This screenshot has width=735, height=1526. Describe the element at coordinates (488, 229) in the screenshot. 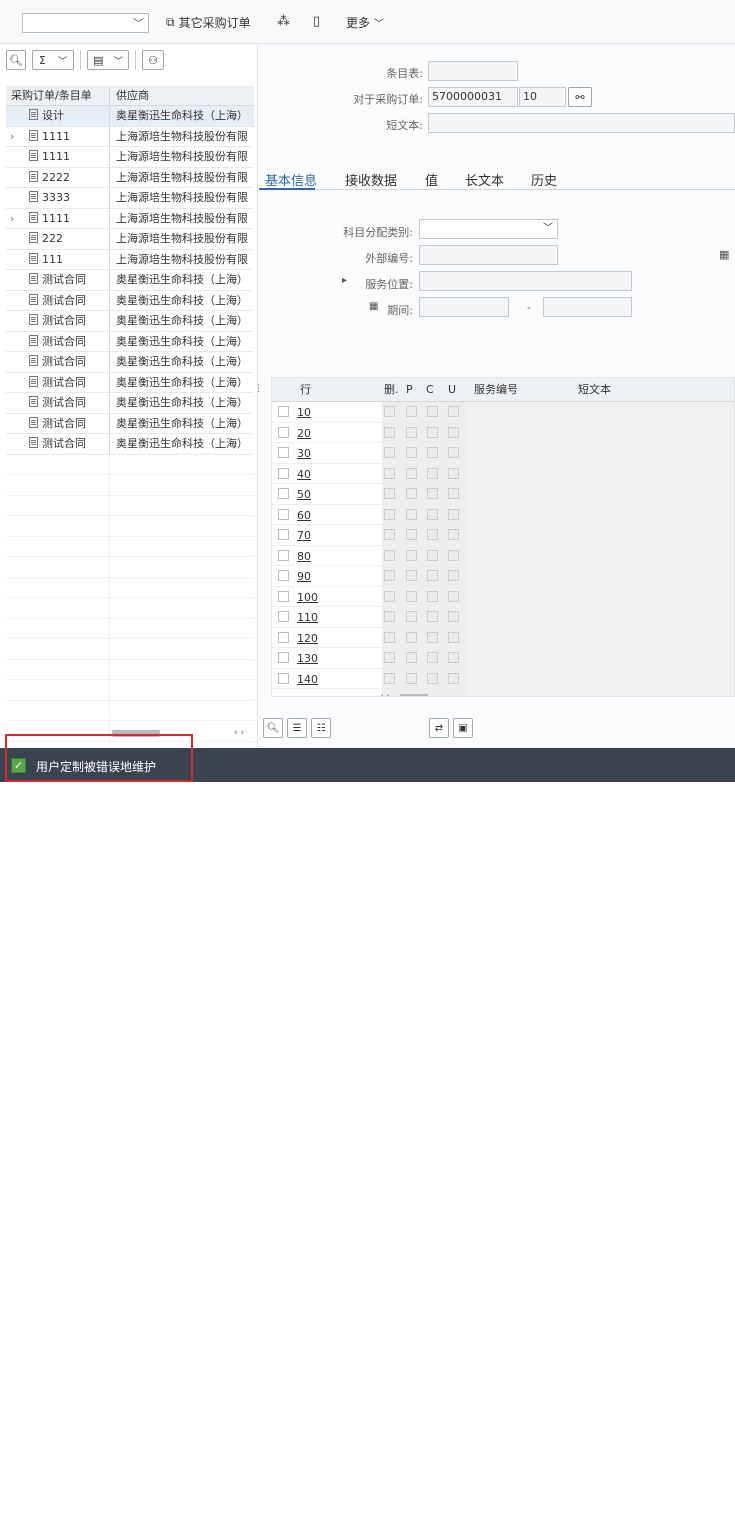

I see `acct-assign-dropdown: ﹀` at that location.